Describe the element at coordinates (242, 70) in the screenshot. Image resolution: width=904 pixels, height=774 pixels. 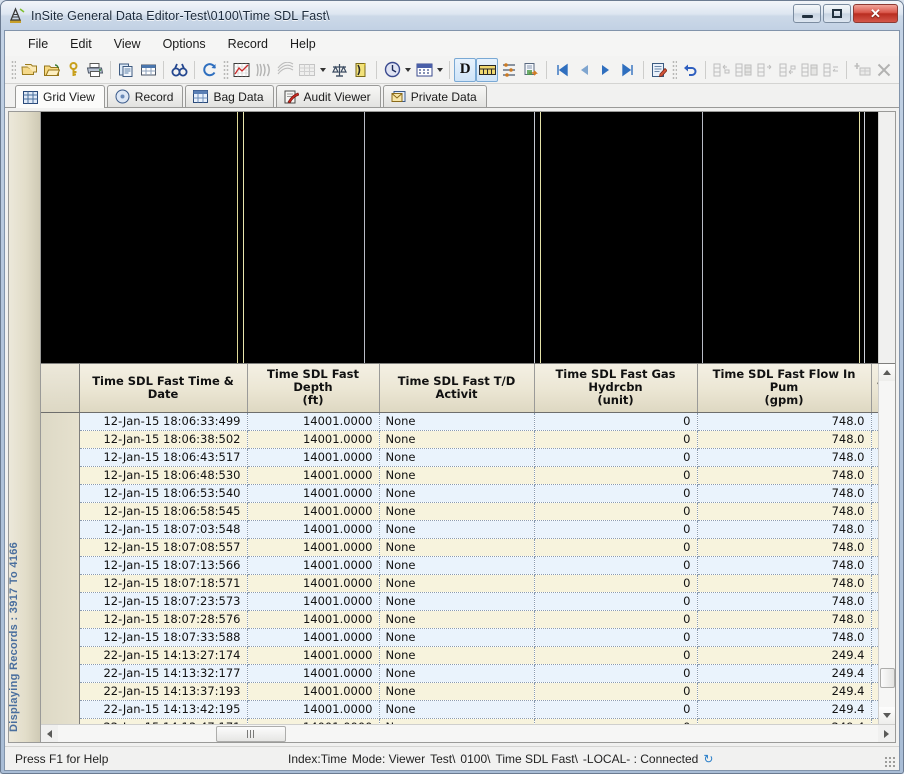
I see `chart-plot-icon` at that location.